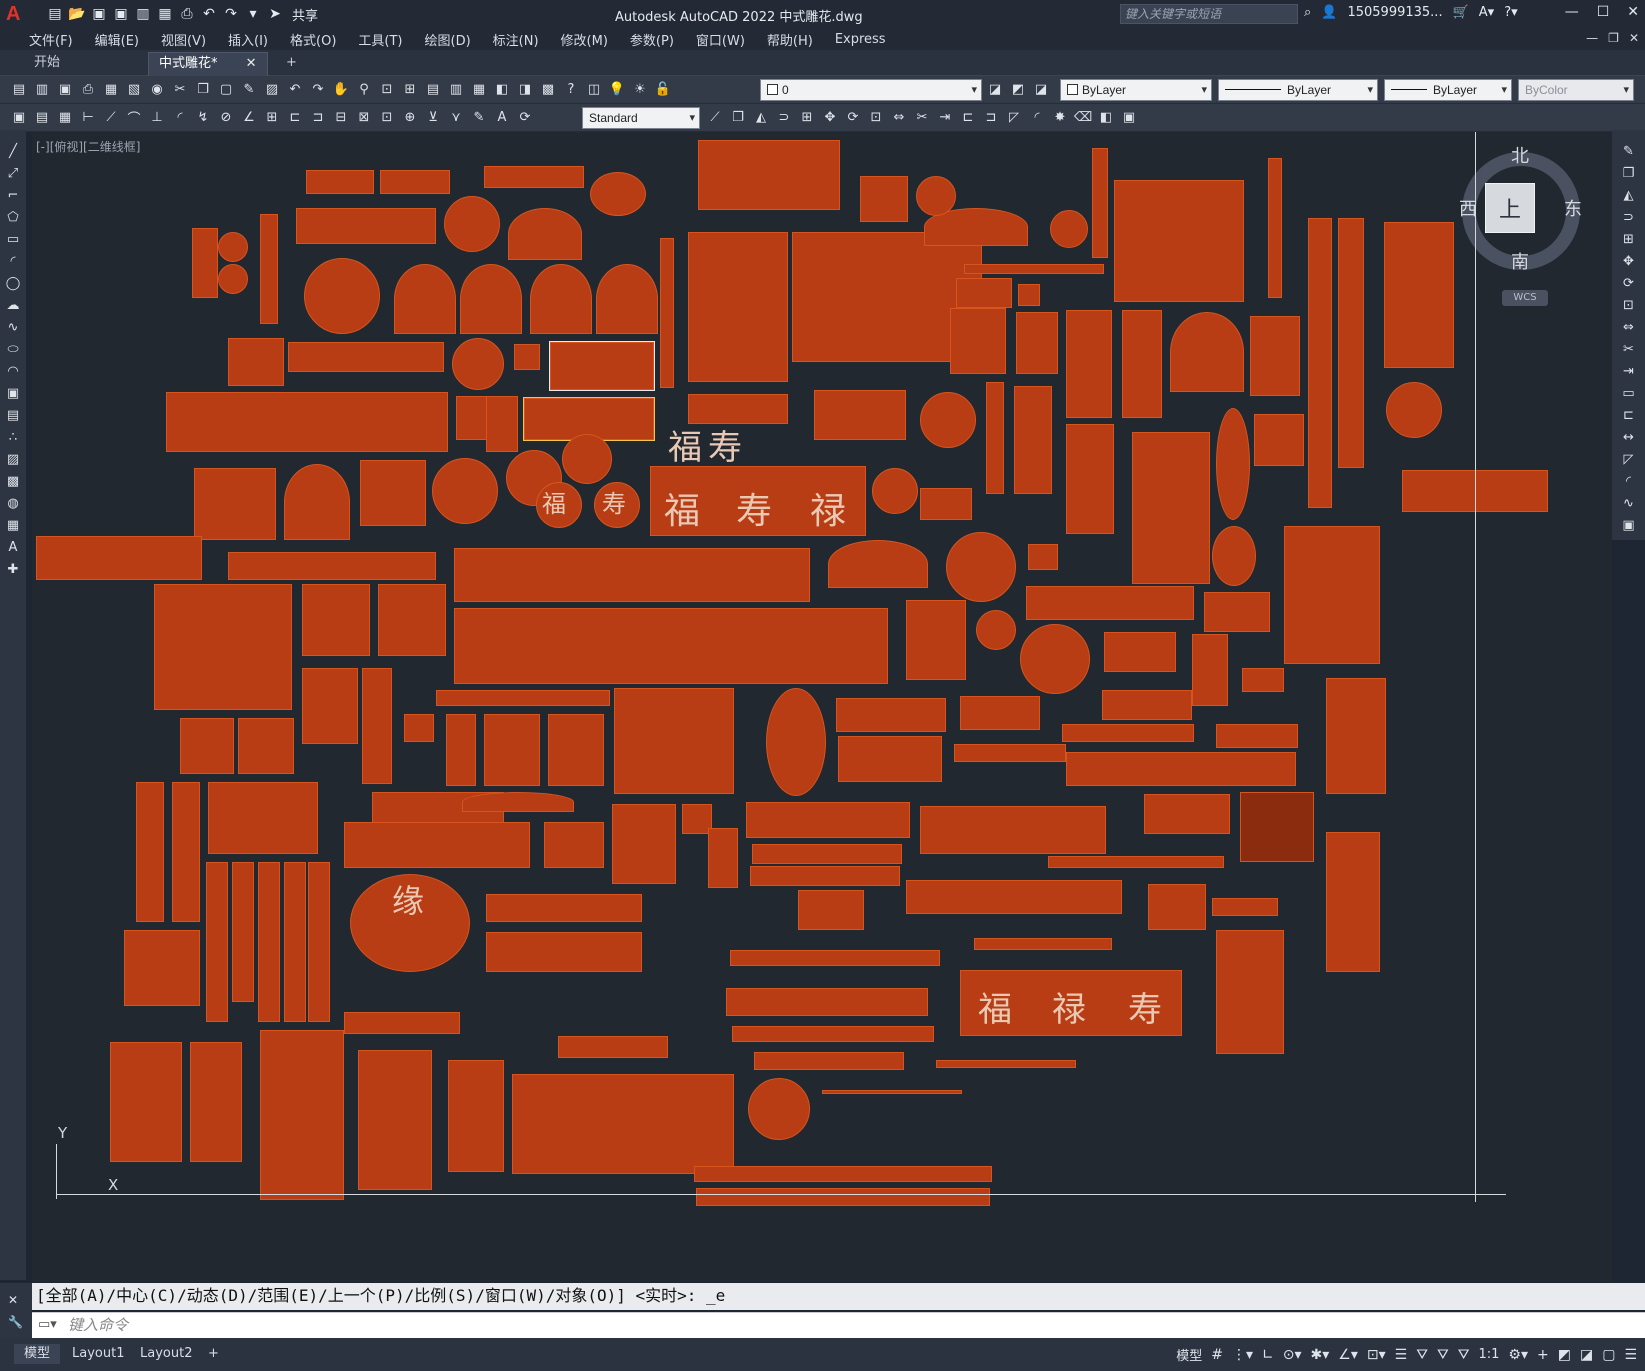 The height and width of the screenshot is (1371, 1645). What do you see at coordinates (1518, 1355) in the screenshot?
I see `workspace-gear-icon: ⚙▾` at bounding box center [1518, 1355].